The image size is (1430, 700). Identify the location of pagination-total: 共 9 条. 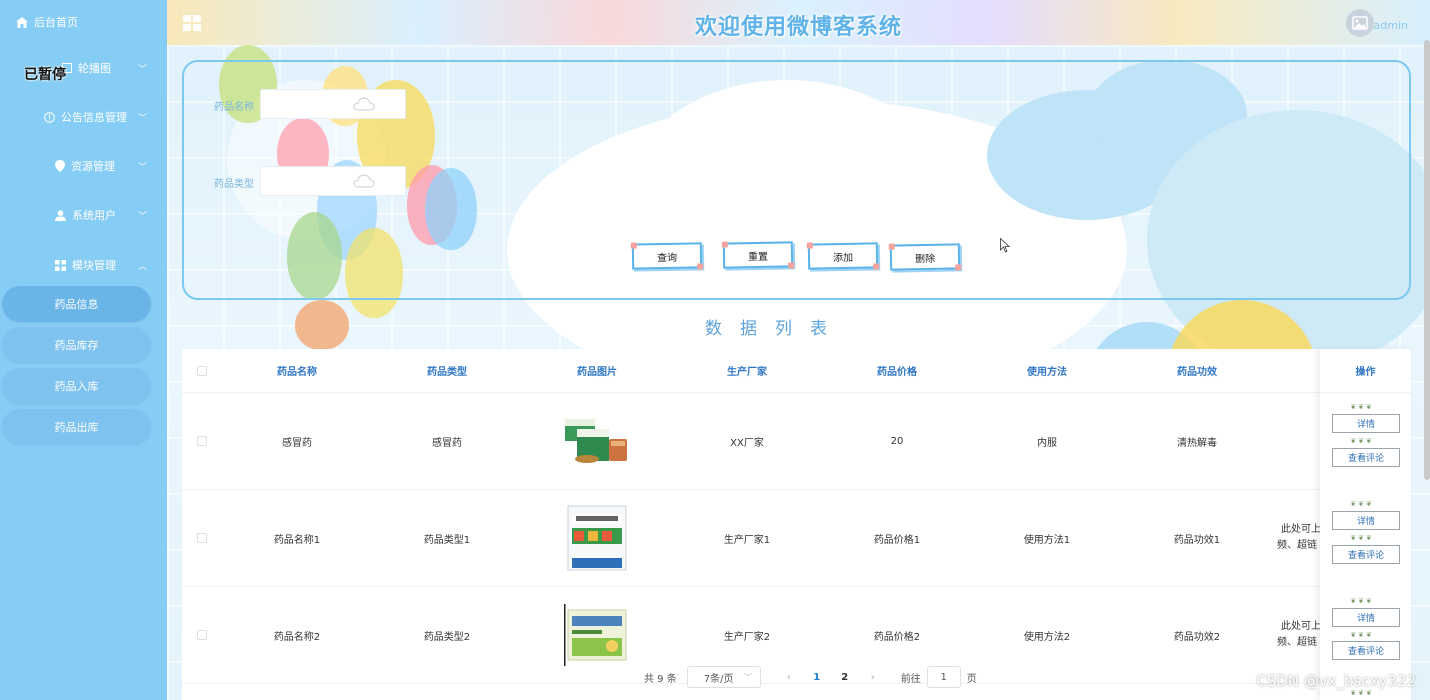
(660, 679).